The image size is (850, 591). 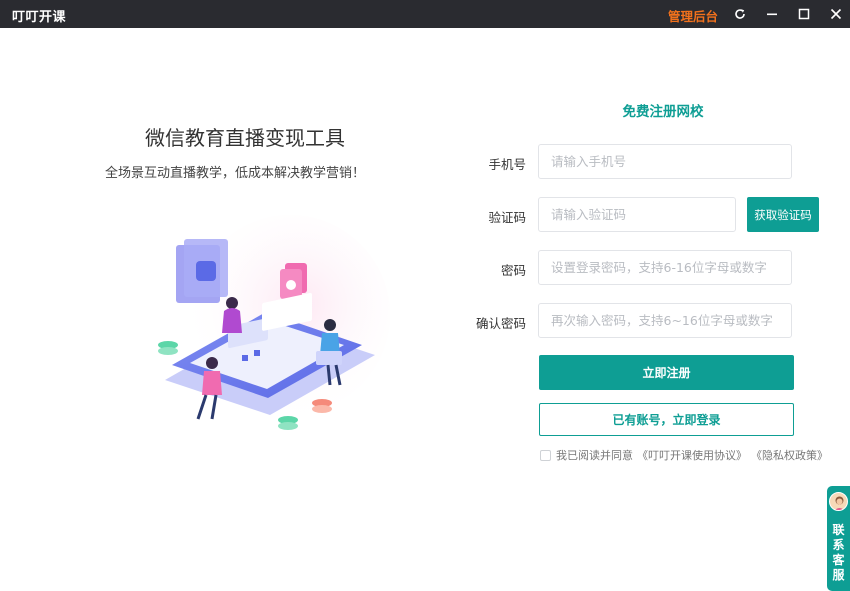 What do you see at coordinates (545, 455) in the screenshot?
I see `agreement-checkbox` at bounding box center [545, 455].